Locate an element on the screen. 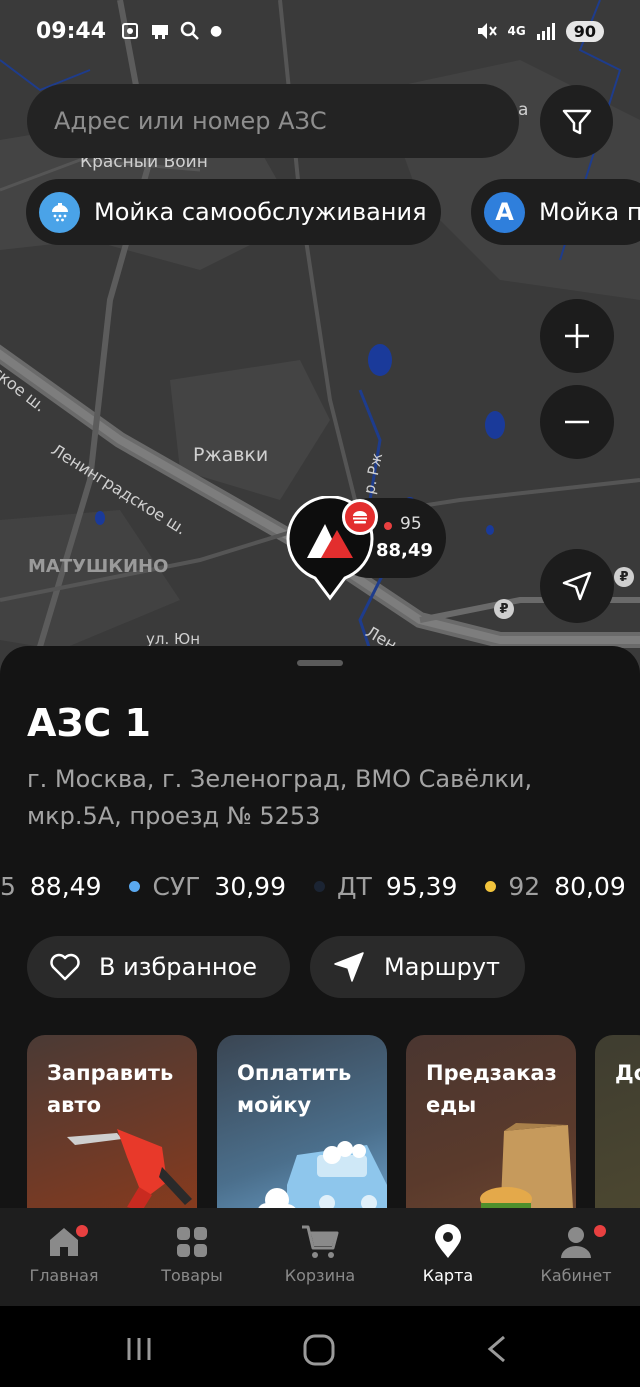 This screenshot has width=640, height=1387. screenshot-icon is located at coordinates (130, 31).